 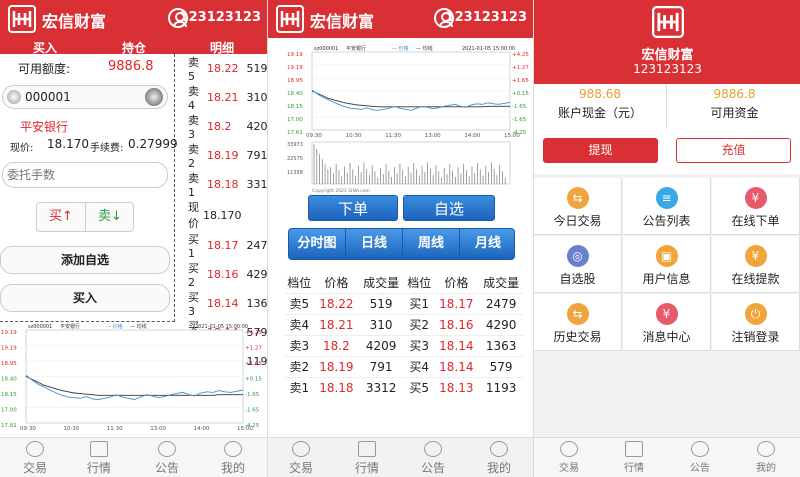 What do you see at coordinates (110, 217) in the screenshot?
I see `sell-direction-button: 卖↓` at bounding box center [110, 217].